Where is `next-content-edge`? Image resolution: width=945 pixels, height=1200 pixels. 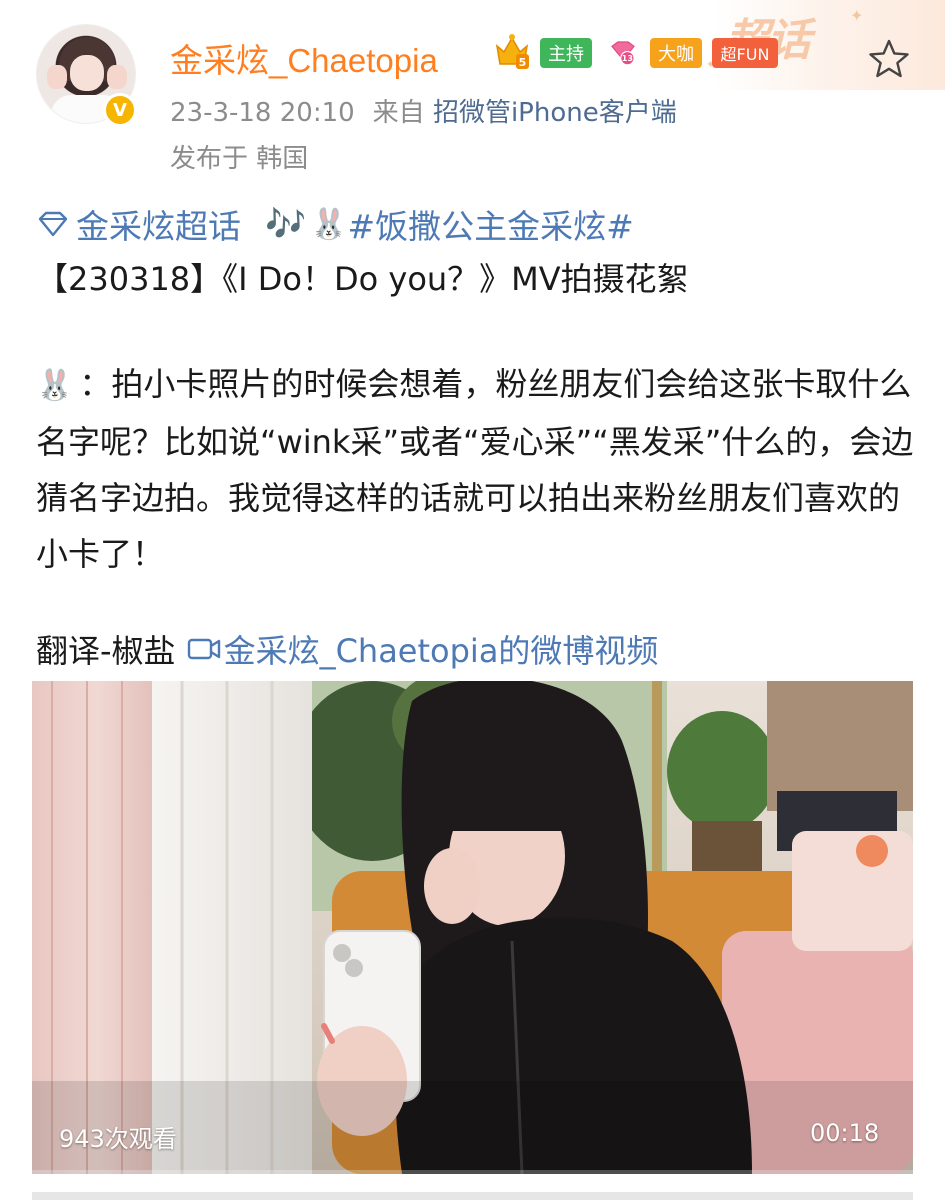 next-content-edge is located at coordinates (472, 1196).